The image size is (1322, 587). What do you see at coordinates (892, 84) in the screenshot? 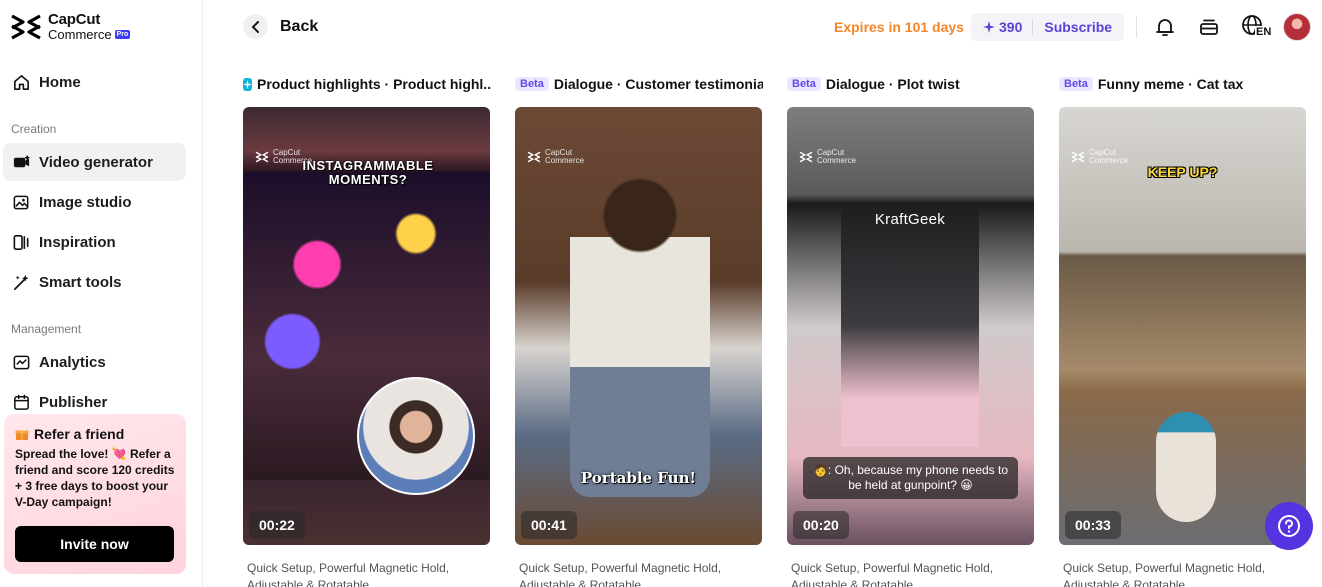
I see `card-title: Dialogue · Plot twist` at bounding box center [892, 84].